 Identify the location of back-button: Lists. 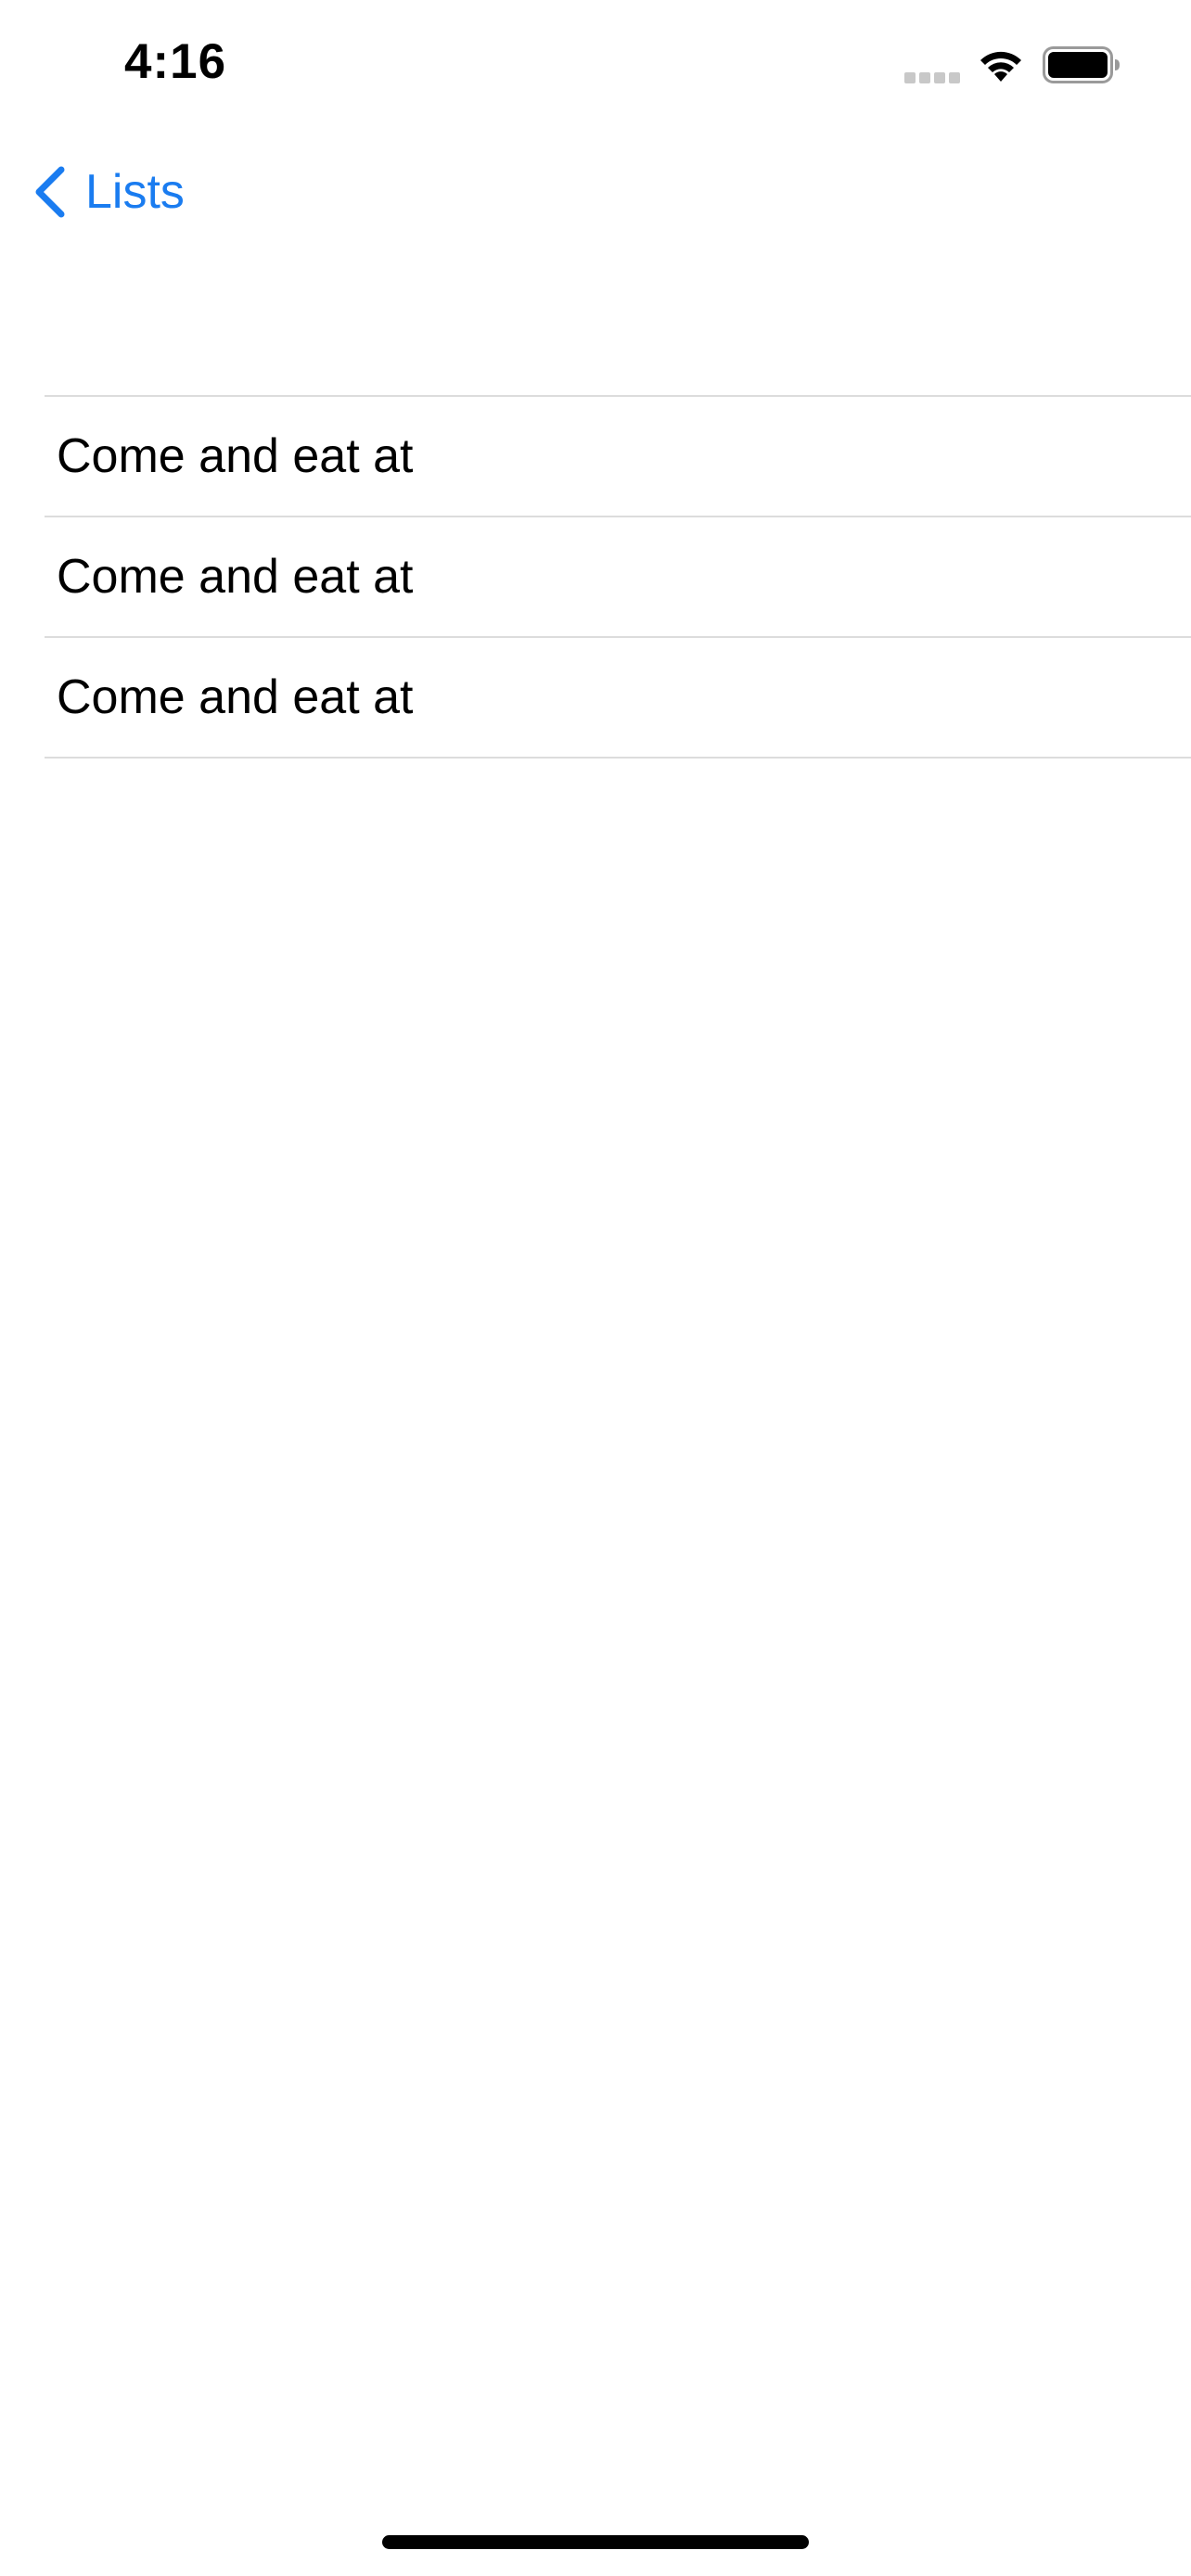
(108, 191).